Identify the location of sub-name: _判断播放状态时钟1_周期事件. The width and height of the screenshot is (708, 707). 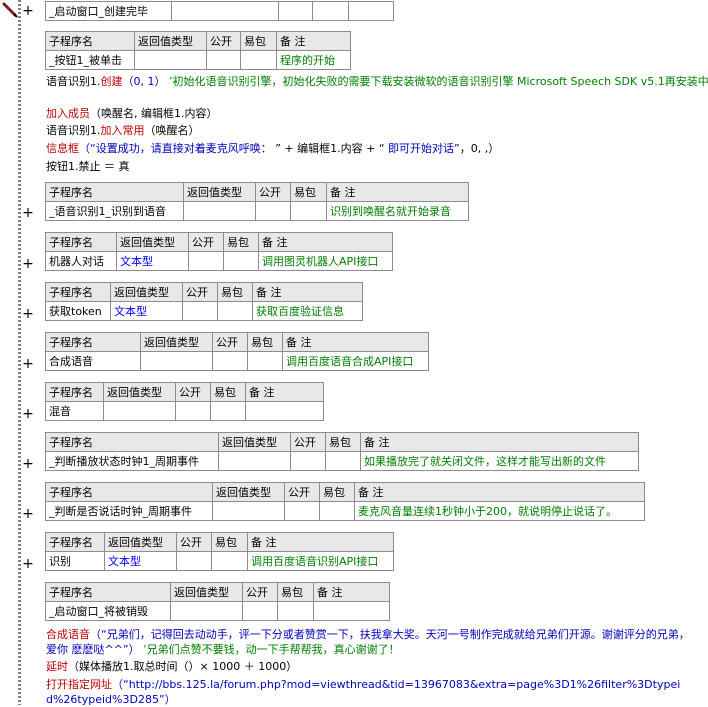
(132, 461).